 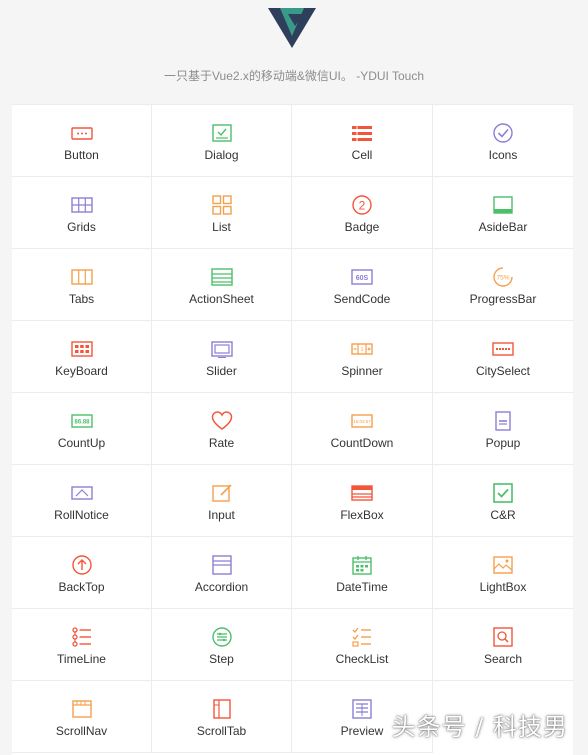 What do you see at coordinates (221, 587) in the screenshot?
I see `component-label: Accordion` at bounding box center [221, 587].